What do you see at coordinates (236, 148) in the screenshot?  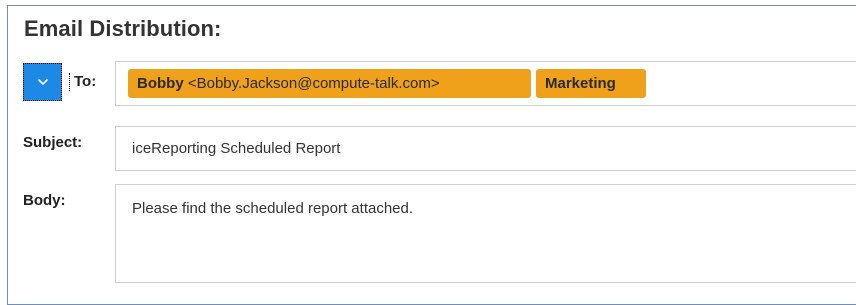 I see `subject-value: iceReporting Scheduled Report` at bounding box center [236, 148].